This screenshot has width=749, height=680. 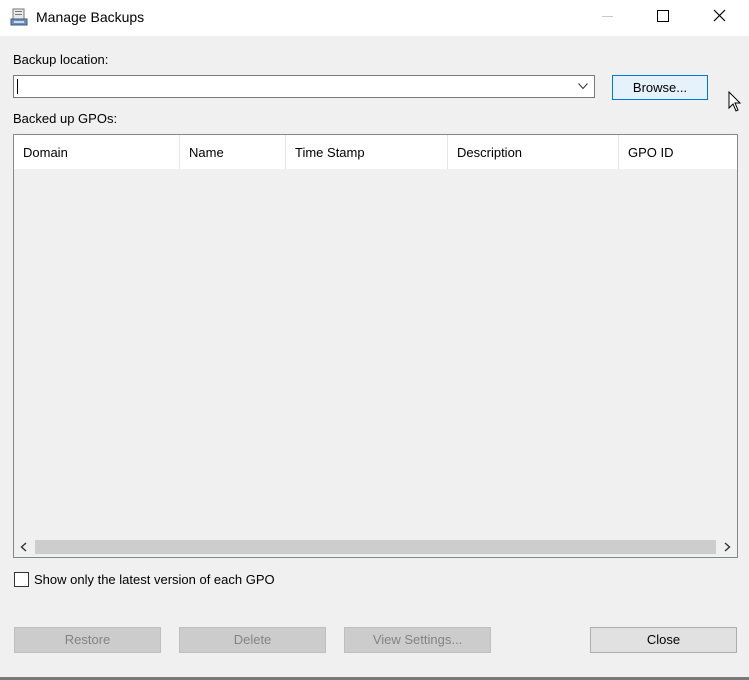 What do you see at coordinates (65, 118) in the screenshot?
I see `backed-up-gpos-label: Backed up GPOs:` at bounding box center [65, 118].